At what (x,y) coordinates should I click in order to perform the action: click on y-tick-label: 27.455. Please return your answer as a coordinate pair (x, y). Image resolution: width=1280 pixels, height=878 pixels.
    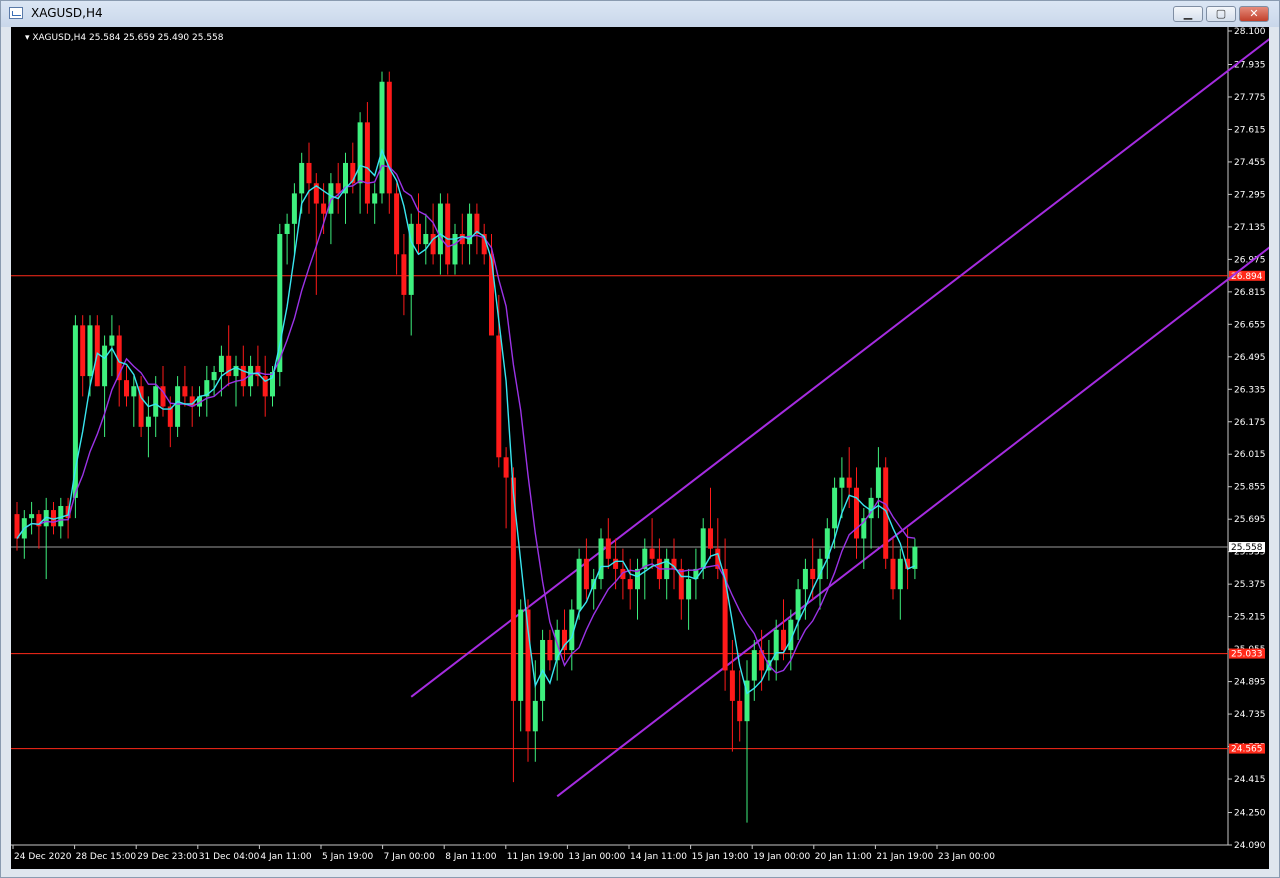
    Looking at the image, I should click on (1250, 163).